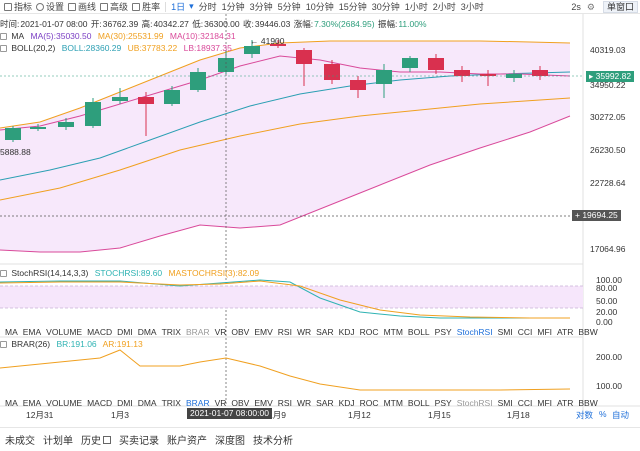  I want to click on axis-tick-label: 200.00, so click(609, 357).